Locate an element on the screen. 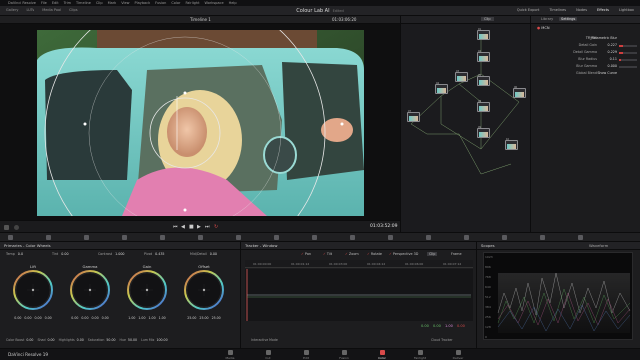 The width and height of the screenshot is (640, 360). field-blur-gamma: Blur Gamma 0.000 is located at coordinates (589, 67).